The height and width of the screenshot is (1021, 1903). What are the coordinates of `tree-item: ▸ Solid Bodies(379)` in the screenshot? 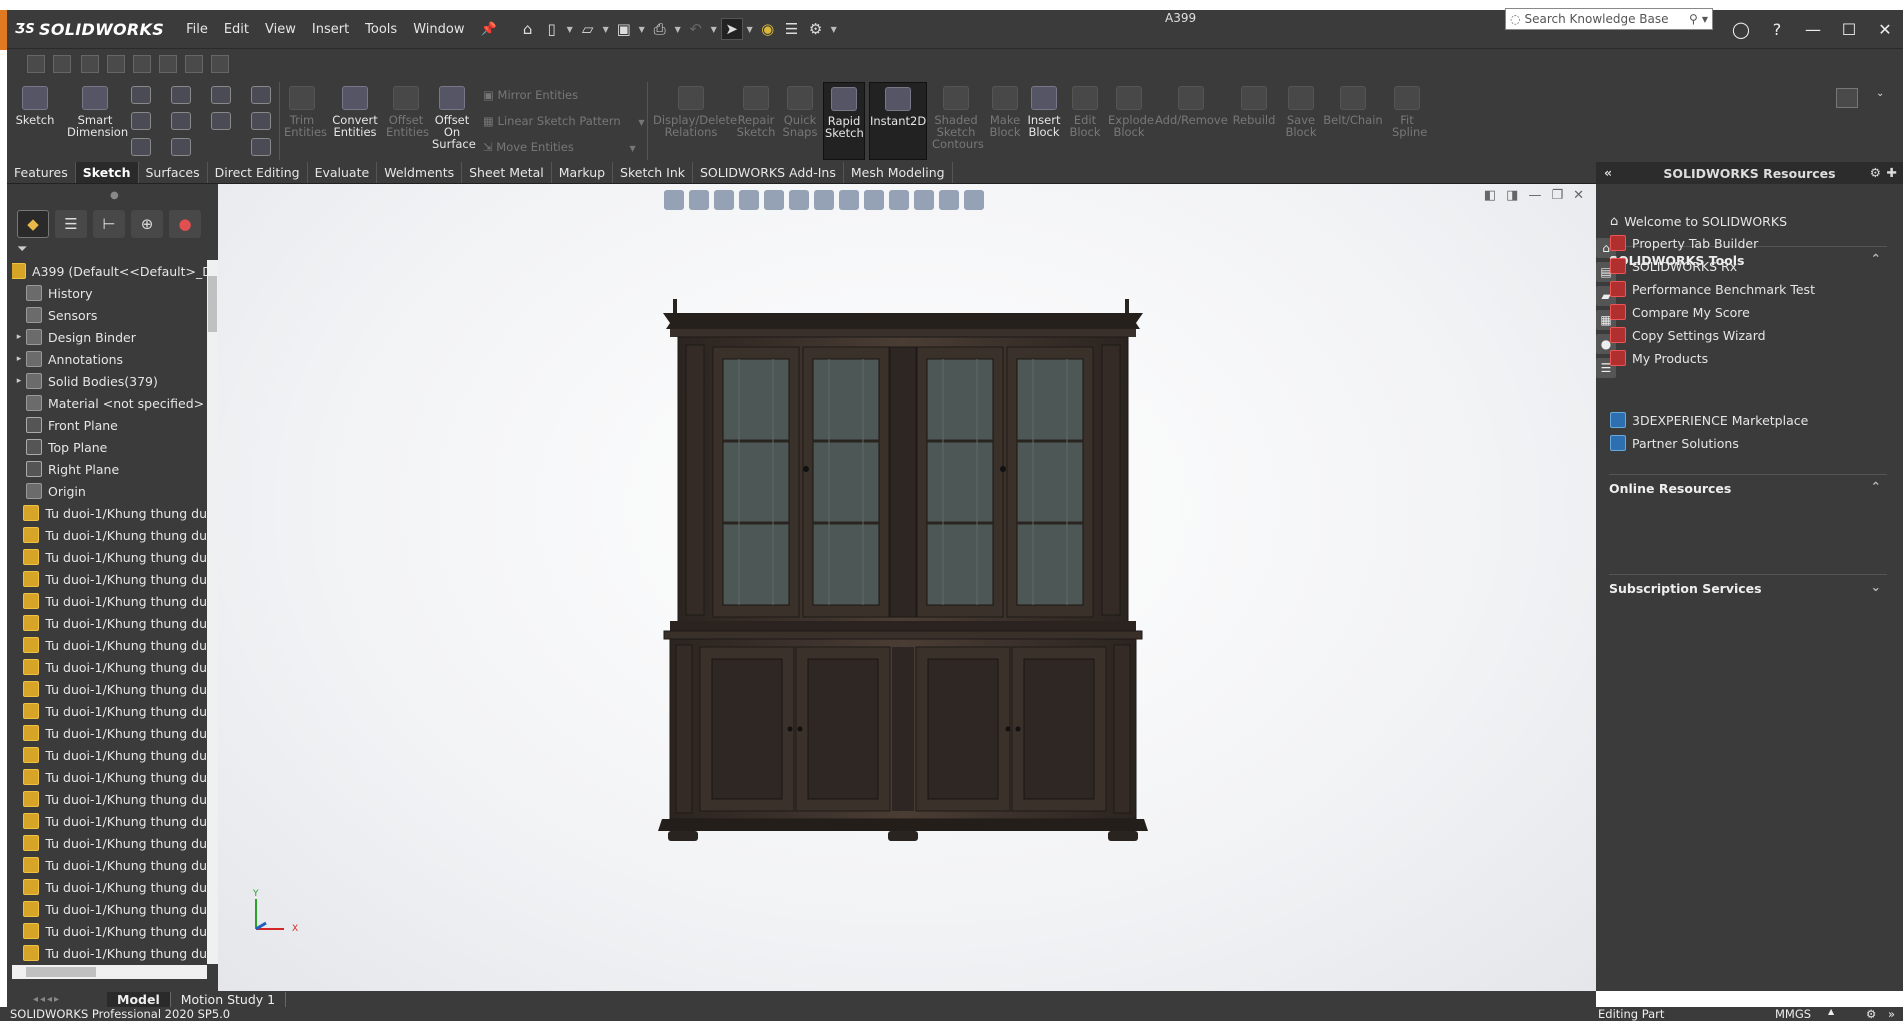 It's located at (109, 381).